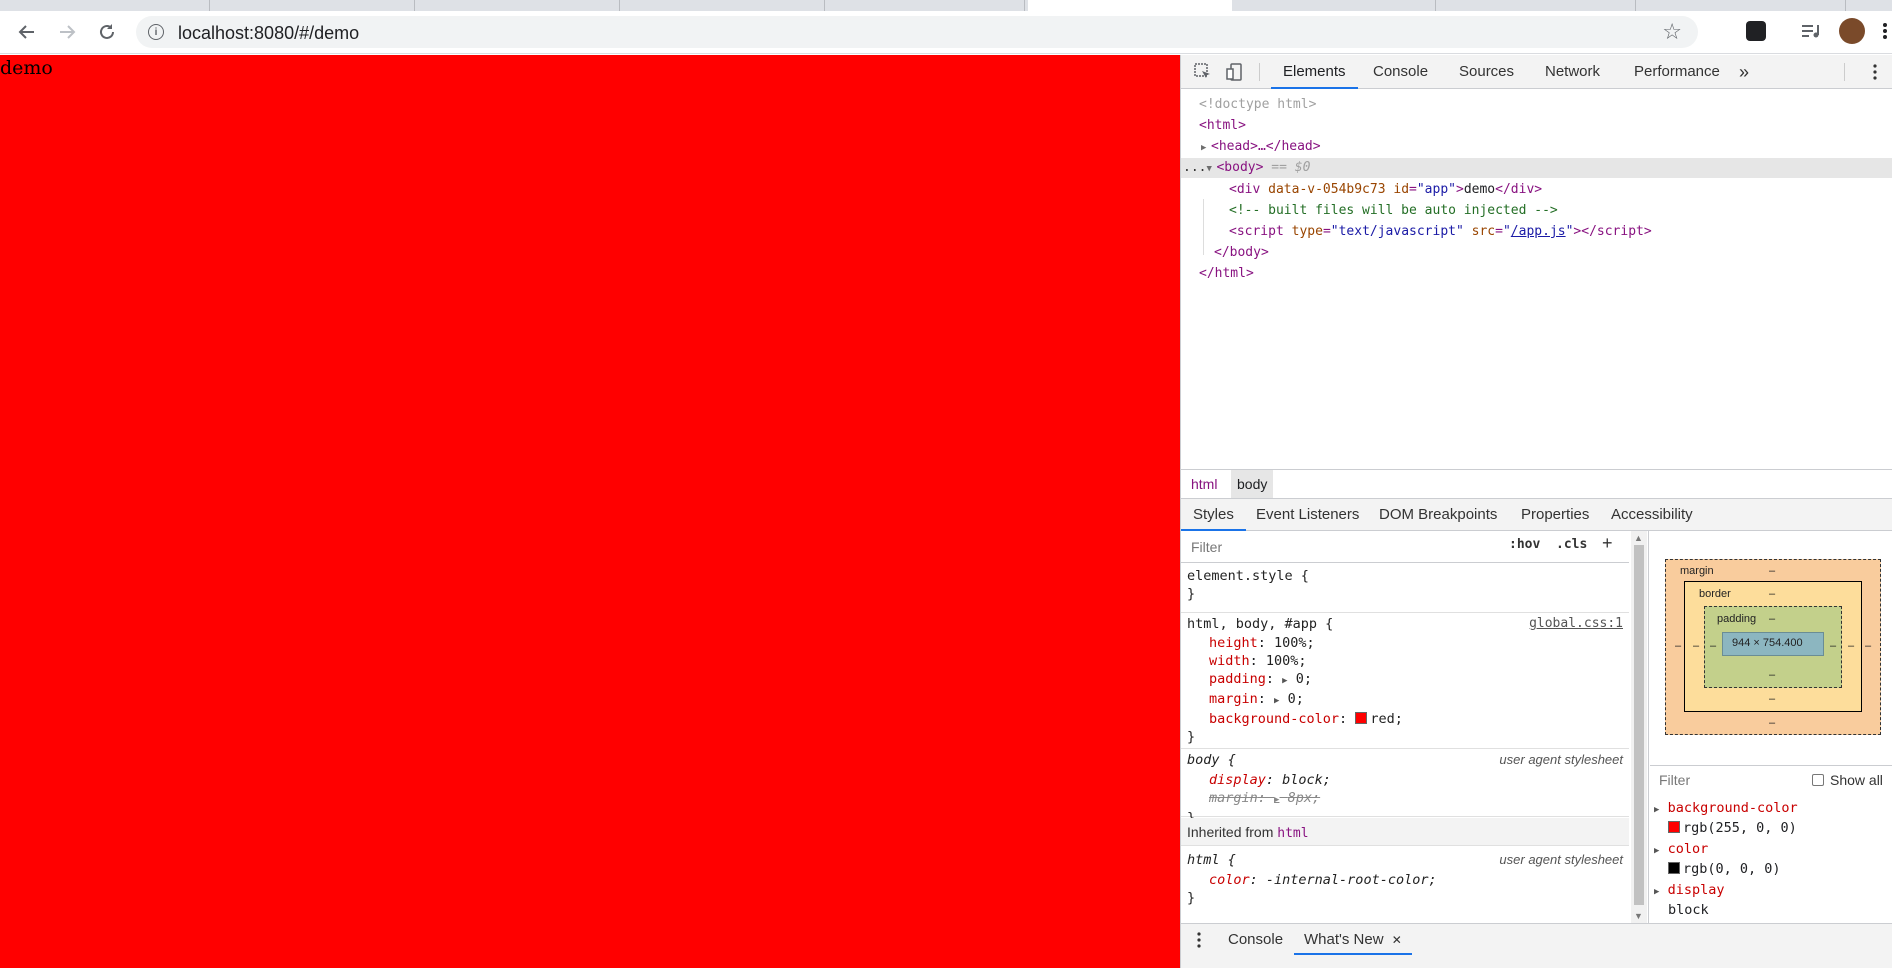  What do you see at coordinates (1261, 147) in the screenshot?
I see `dom-head-node: ▶ <head>…</head>` at bounding box center [1261, 147].